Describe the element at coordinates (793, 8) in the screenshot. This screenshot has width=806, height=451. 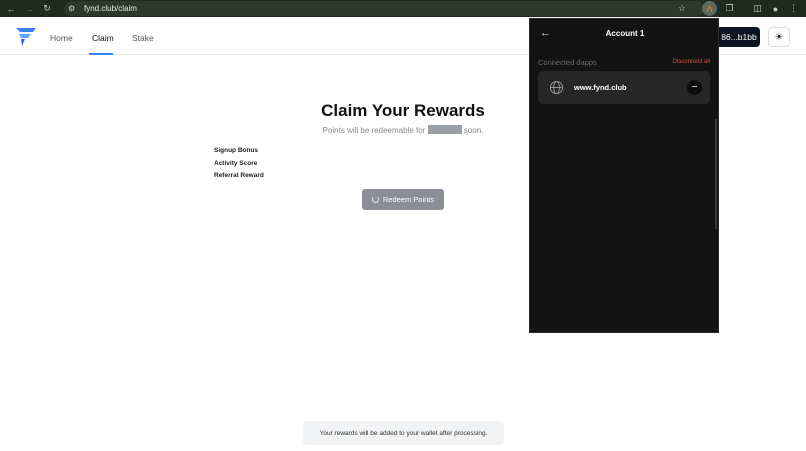
I see `menu-kebab-icon: ⋮` at that location.